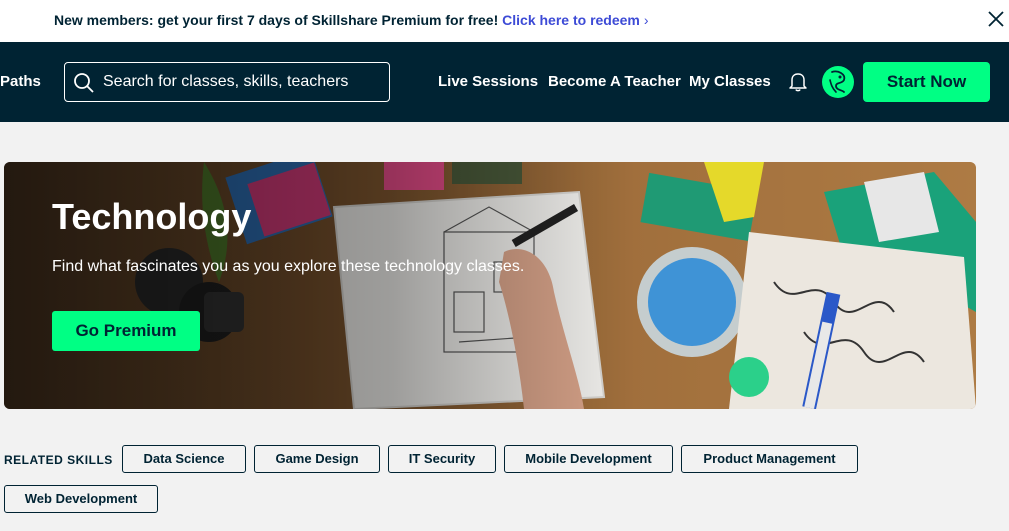 The height and width of the screenshot is (531, 1009). What do you see at coordinates (152, 216) in the screenshot?
I see `page-title: Technology` at bounding box center [152, 216].